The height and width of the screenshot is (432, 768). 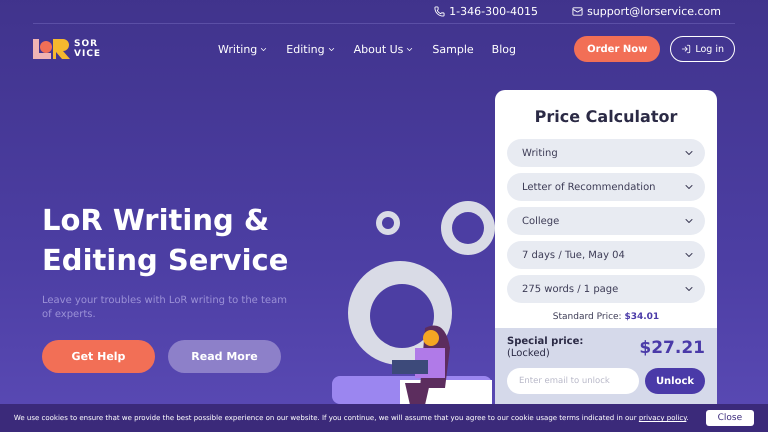 What do you see at coordinates (384, 49) in the screenshot?
I see `nav-link: About Us` at bounding box center [384, 49].